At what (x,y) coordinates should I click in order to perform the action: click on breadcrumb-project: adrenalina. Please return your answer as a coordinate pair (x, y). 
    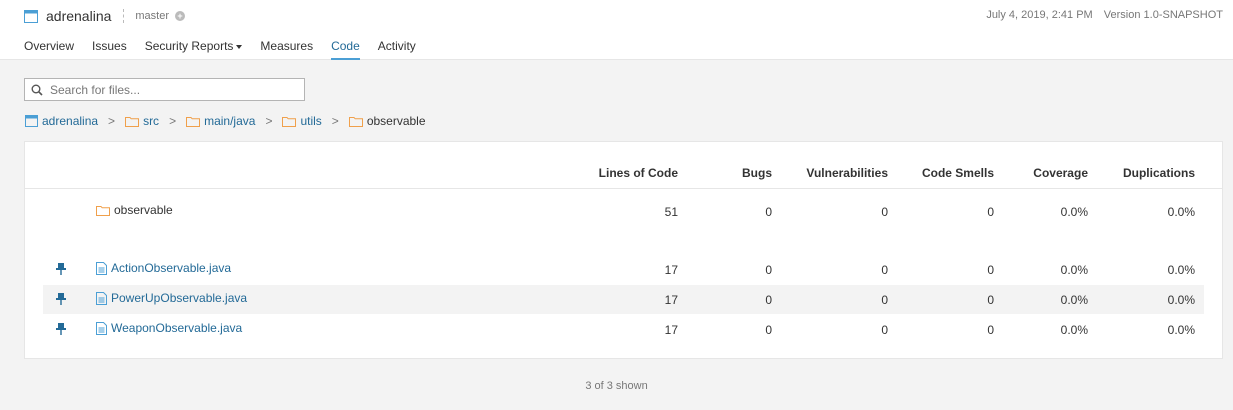
    Looking at the image, I should click on (61, 121).